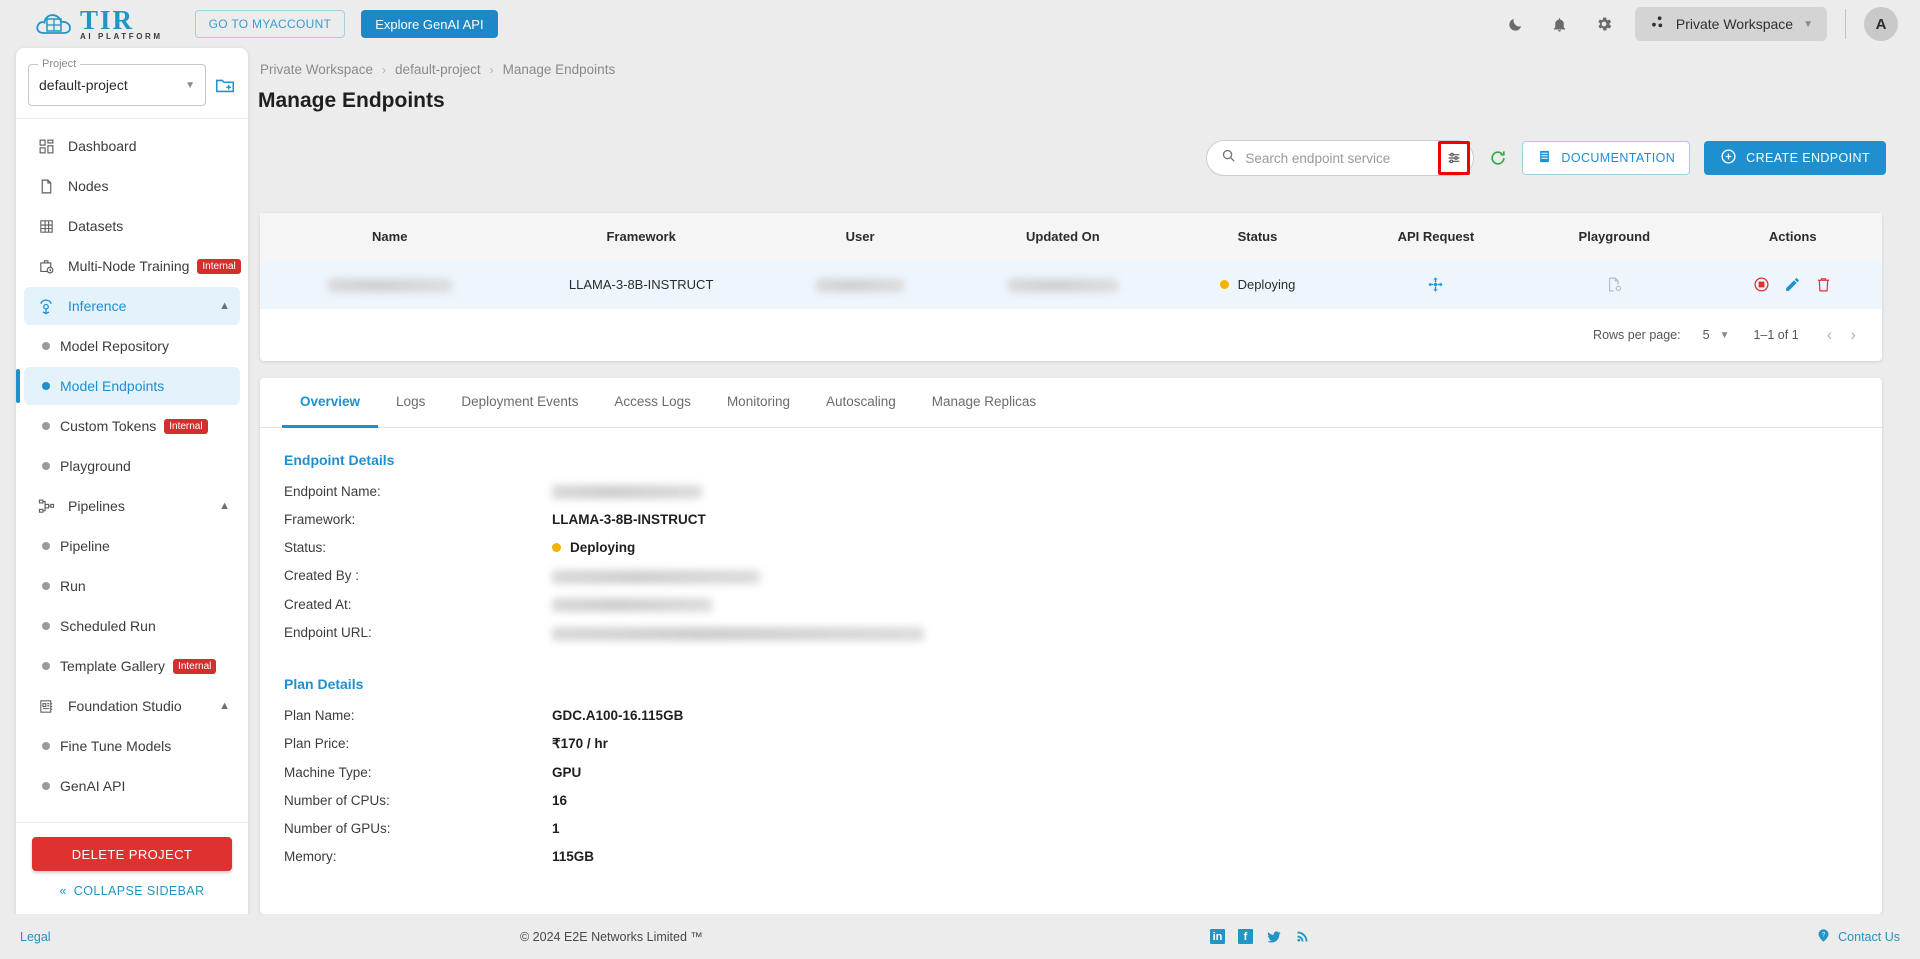 Image resolution: width=1920 pixels, height=959 pixels. Describe the element at coordinates (1858, 937) in the screenshot. I see `contact-us-link: ? Contact Us` at that location.